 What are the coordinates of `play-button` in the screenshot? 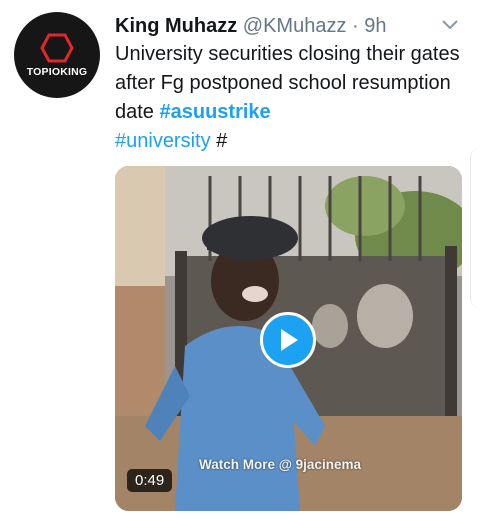 It's located at (288, 340).